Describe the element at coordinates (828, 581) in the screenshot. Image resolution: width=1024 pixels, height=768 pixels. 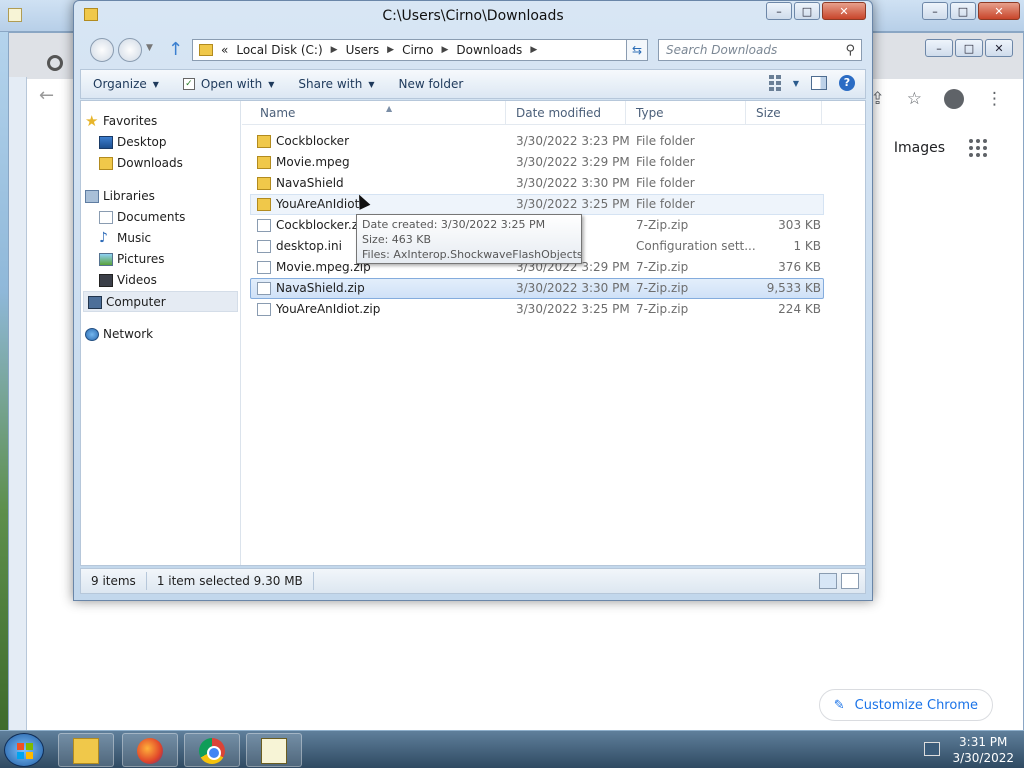
I see `details-view-icon` at that location.